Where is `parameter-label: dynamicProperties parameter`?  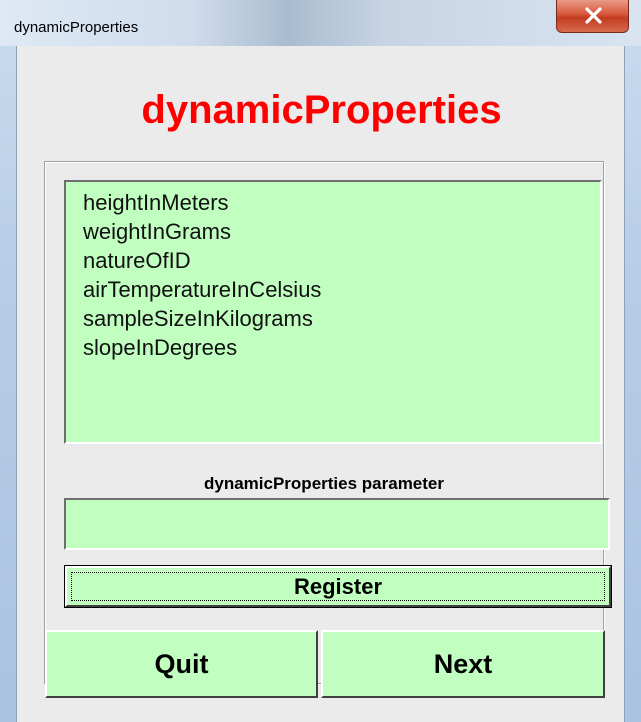
parameter-label: dynamicProperties parameter is located at coordinates (324, 483).